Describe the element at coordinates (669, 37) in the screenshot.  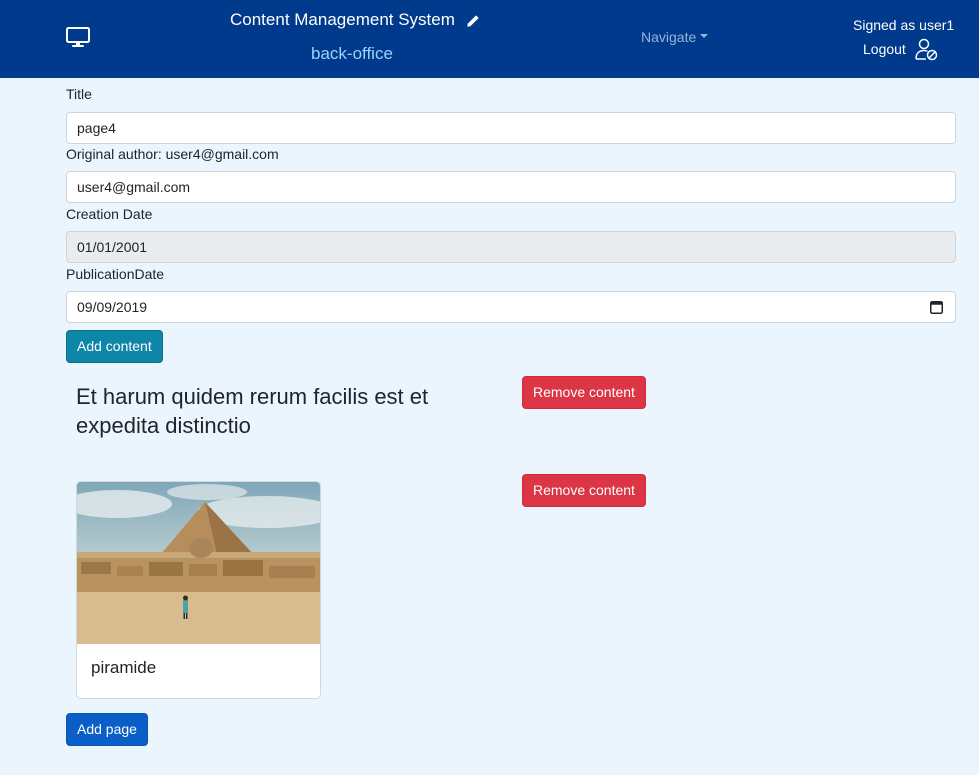
I see `navigate-label: Navigate` at that location.